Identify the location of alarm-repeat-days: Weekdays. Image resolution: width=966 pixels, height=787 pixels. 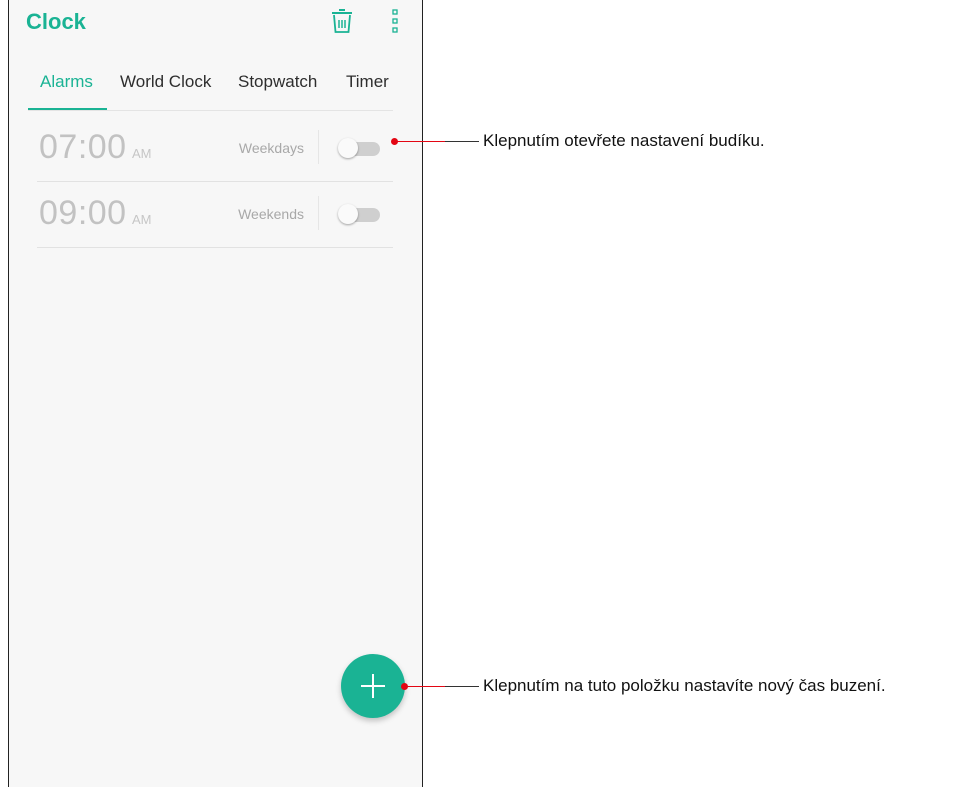
(271, 148).